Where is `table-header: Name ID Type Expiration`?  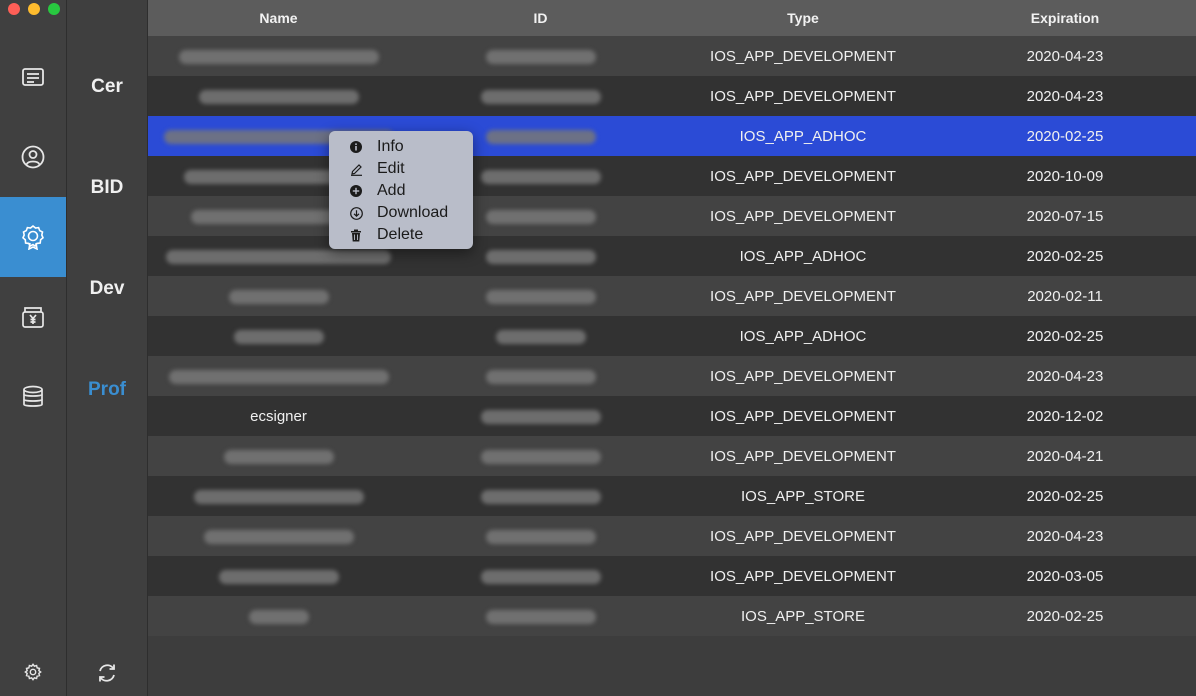
table-header: Name ID Type Expiration is located at coordinates (672, 18).